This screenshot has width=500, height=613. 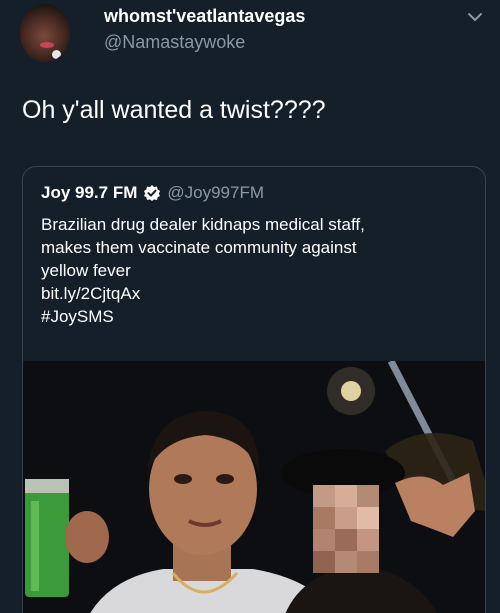 I want to click on chevron-down-icon, so click(x=475, y=17).